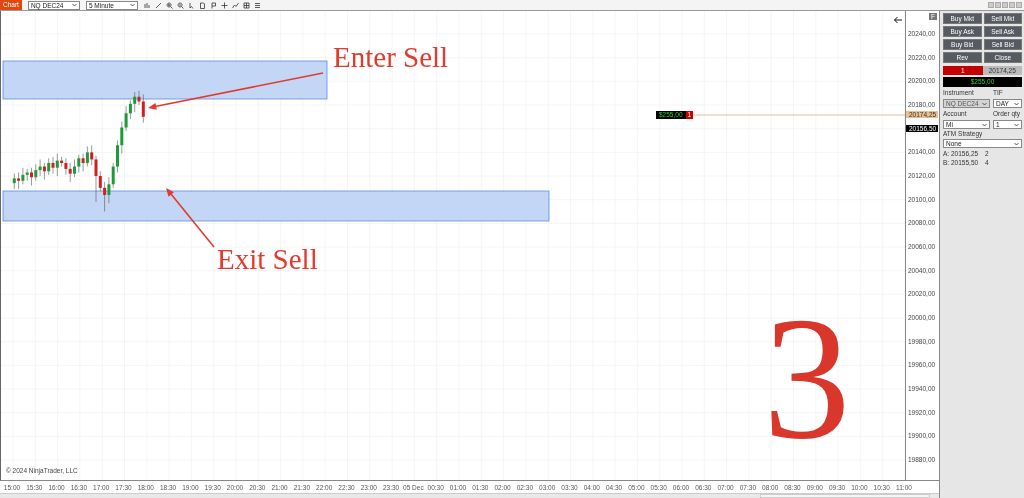 The height and width of the screenshot is (498, 1024). What do you see at coordinates (235, 5) in the screenshot?
I see `line-chart-icon` at bounding box center [235, 5].